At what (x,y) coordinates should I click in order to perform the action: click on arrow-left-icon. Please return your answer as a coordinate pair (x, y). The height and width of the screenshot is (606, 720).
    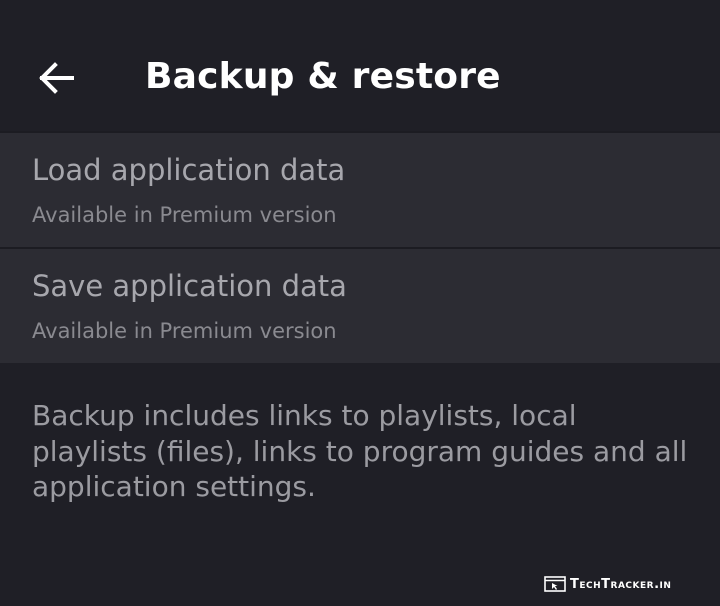
    Looking at the image, I should click on (56, 78).